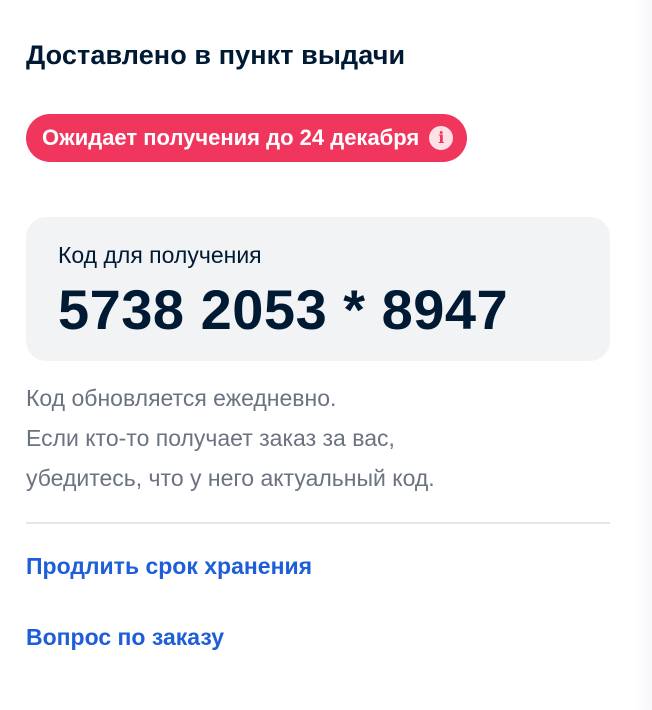  I want to click on hint-line: убедитесь, что у него актуальный код., so click(230, 478).